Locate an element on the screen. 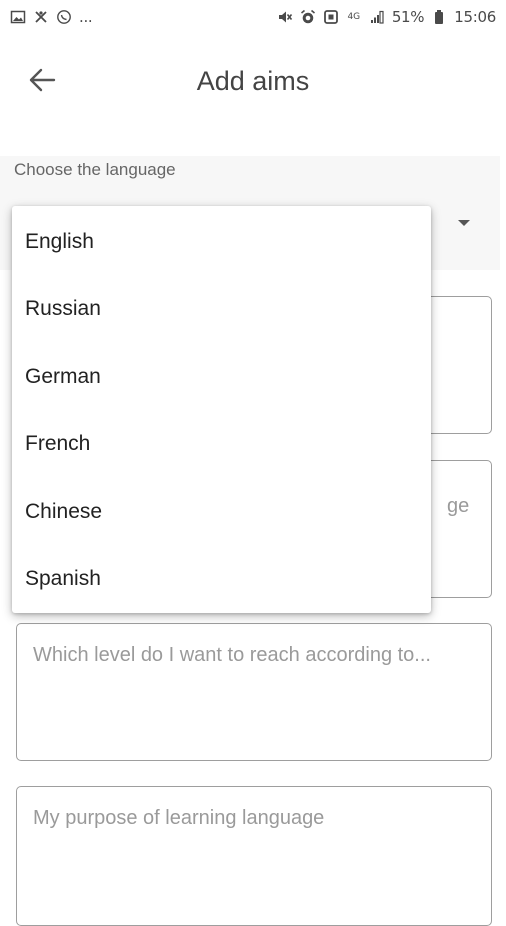 The height and width of the screenshot is (926, 506). language-option-french: French is located at coordinates (221, 445).